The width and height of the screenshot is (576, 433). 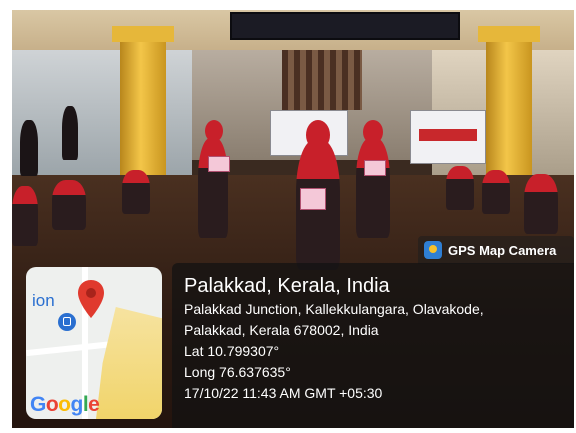 I want to click on address-line-2: Palakkad, Kerala 678002, India, so click(x=281, y=330).